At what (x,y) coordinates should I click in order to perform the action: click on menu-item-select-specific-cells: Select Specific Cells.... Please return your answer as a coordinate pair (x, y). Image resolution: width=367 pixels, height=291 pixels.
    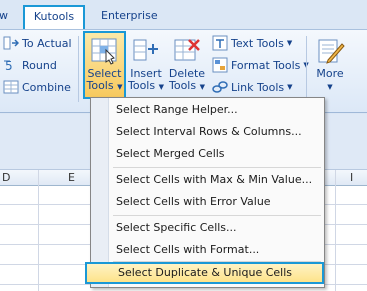
    Looking at the image, I should click on (216, 228).